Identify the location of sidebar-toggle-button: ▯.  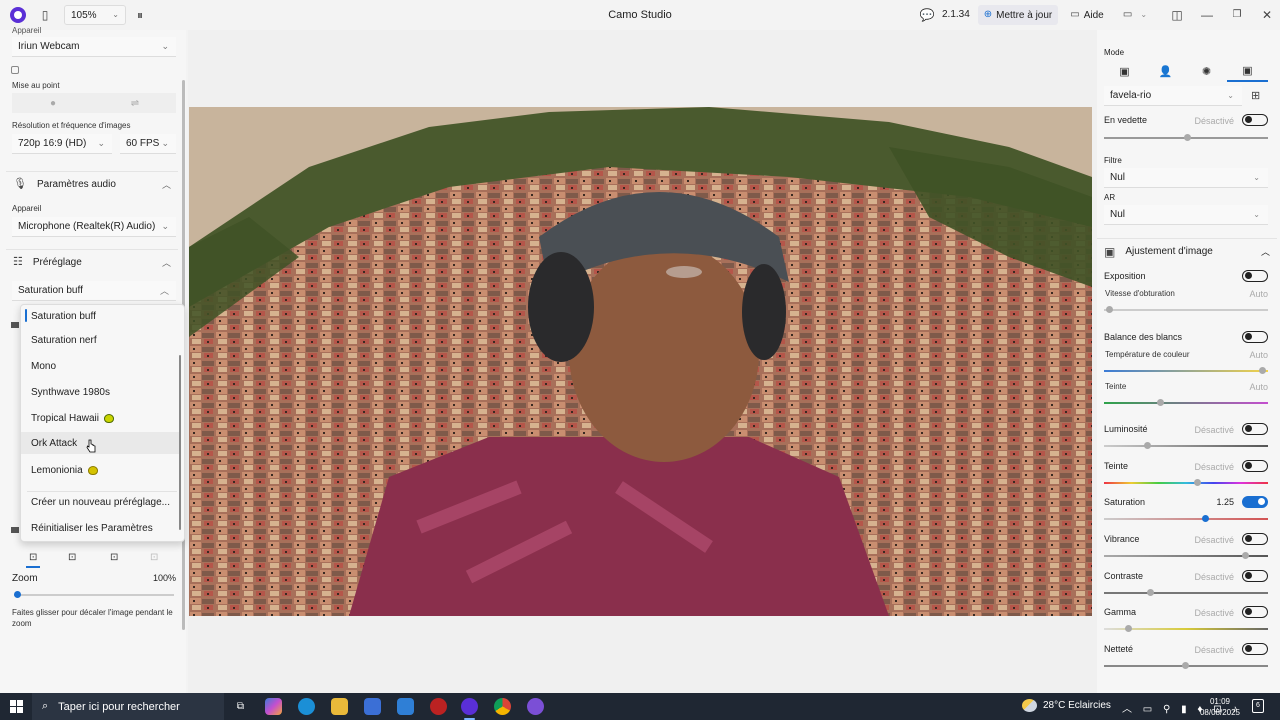
(45, 15).